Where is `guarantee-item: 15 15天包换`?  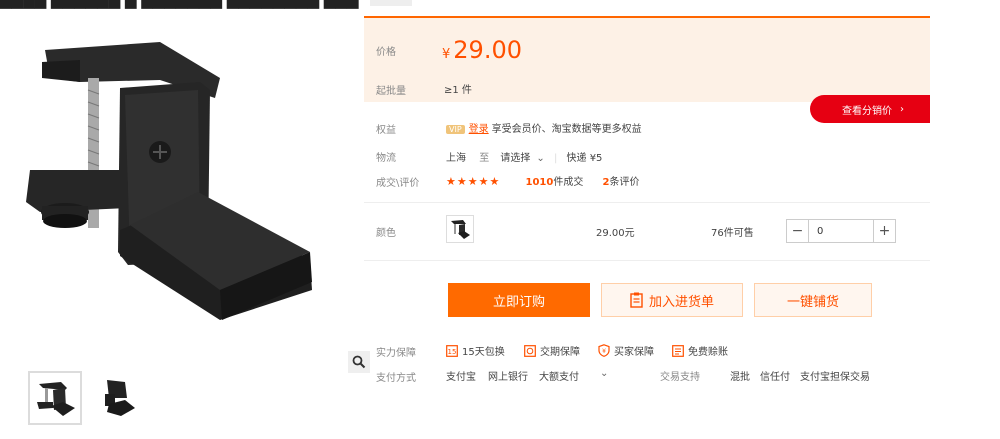
guarantee-item: 15 15天包换 is located at coordinates (475, 350).